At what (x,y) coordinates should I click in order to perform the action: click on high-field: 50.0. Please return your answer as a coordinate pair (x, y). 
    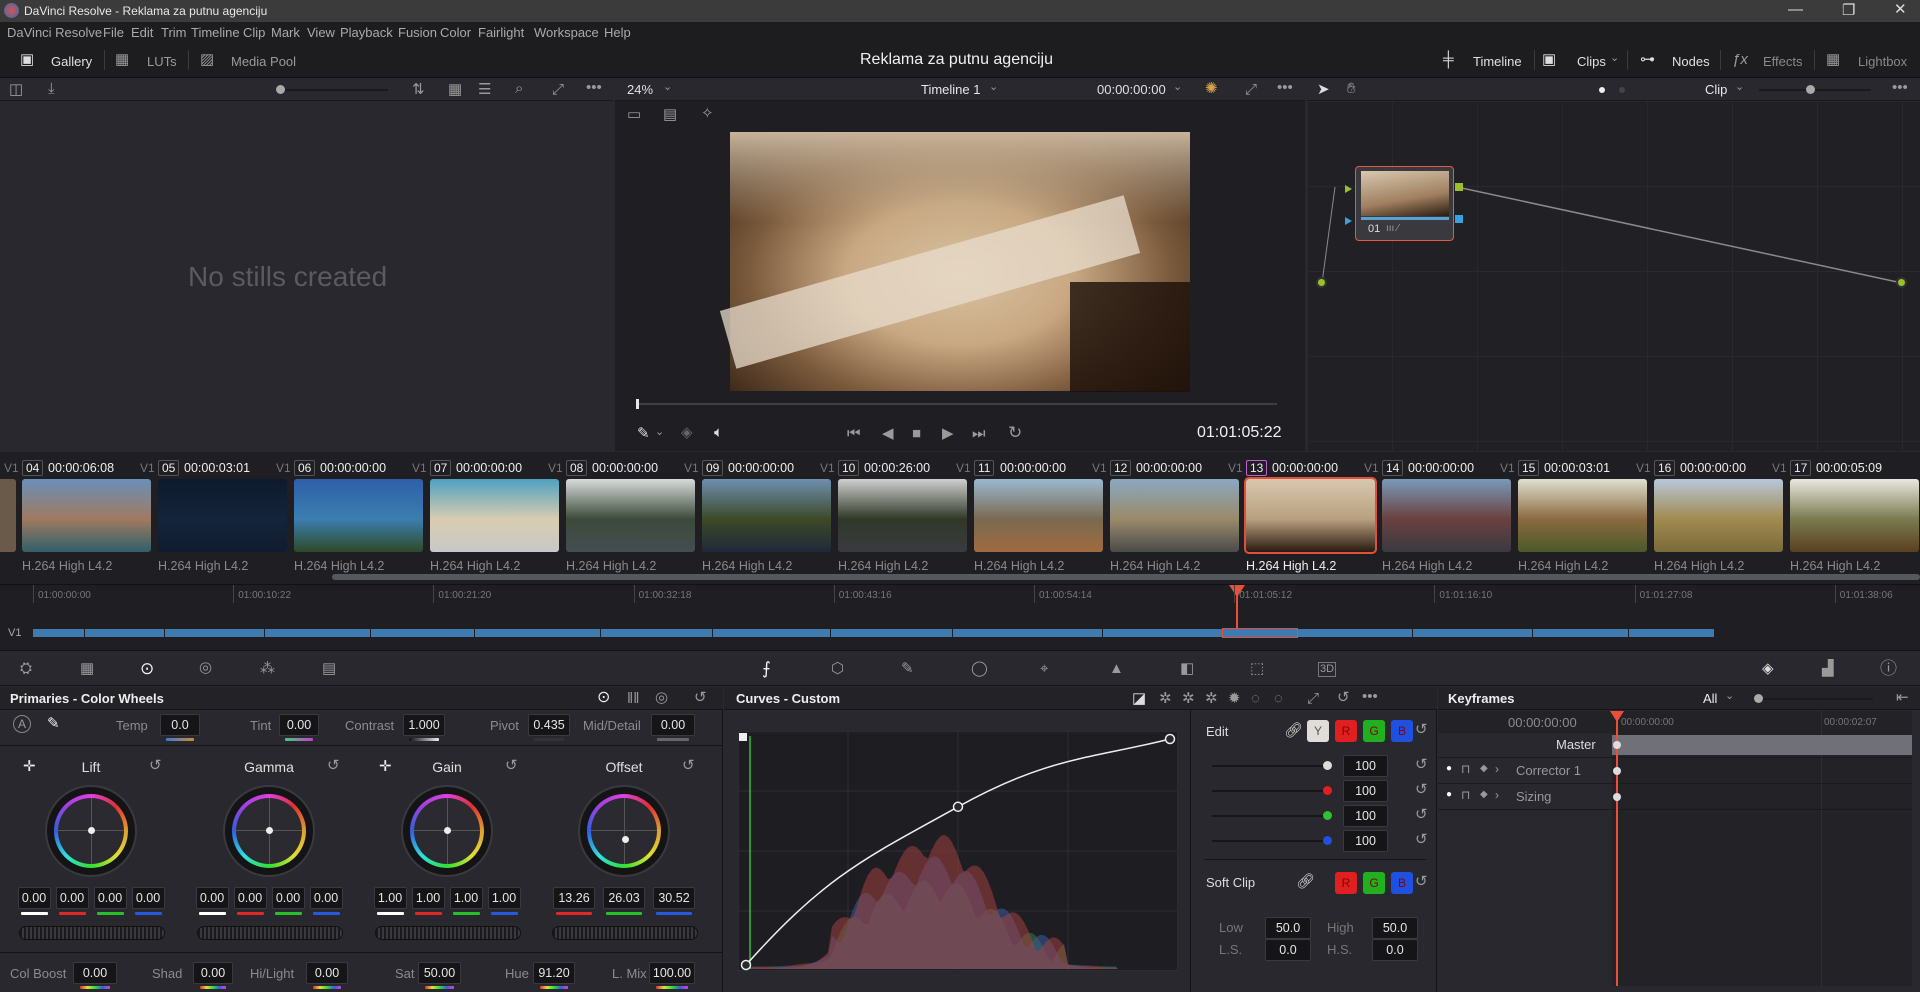
    Looking at the image, I should click on (1395, 928).